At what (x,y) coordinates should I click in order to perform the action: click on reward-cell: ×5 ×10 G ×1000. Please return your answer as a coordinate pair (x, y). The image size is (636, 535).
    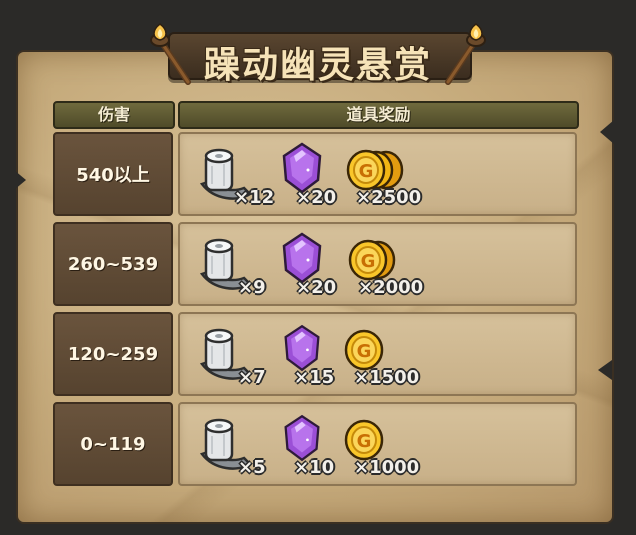
    Looking at the image, I should click on (377, 444).